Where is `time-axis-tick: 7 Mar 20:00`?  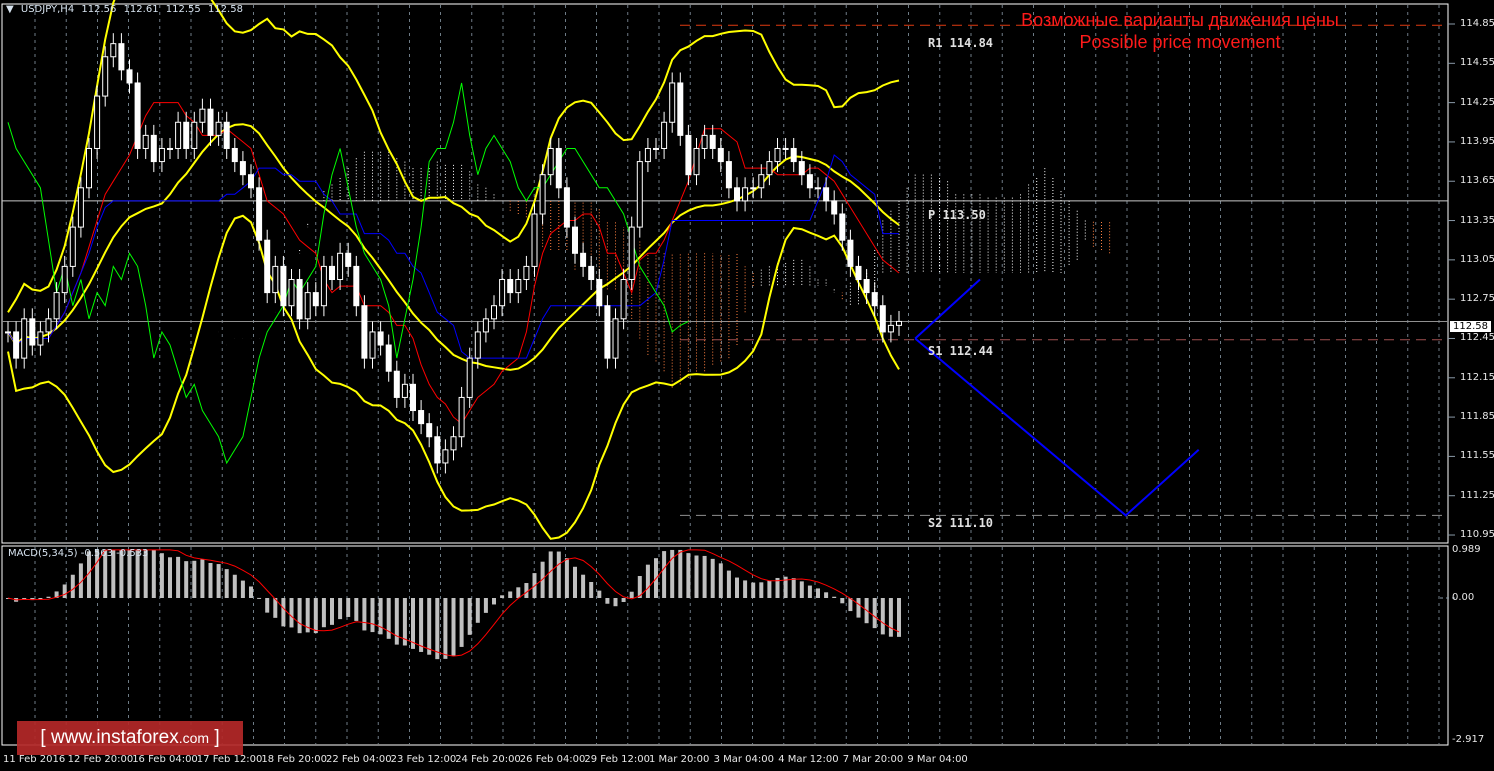 time-axis-tick: 7 Mar 20:00 is located at coordinates (873, 759).